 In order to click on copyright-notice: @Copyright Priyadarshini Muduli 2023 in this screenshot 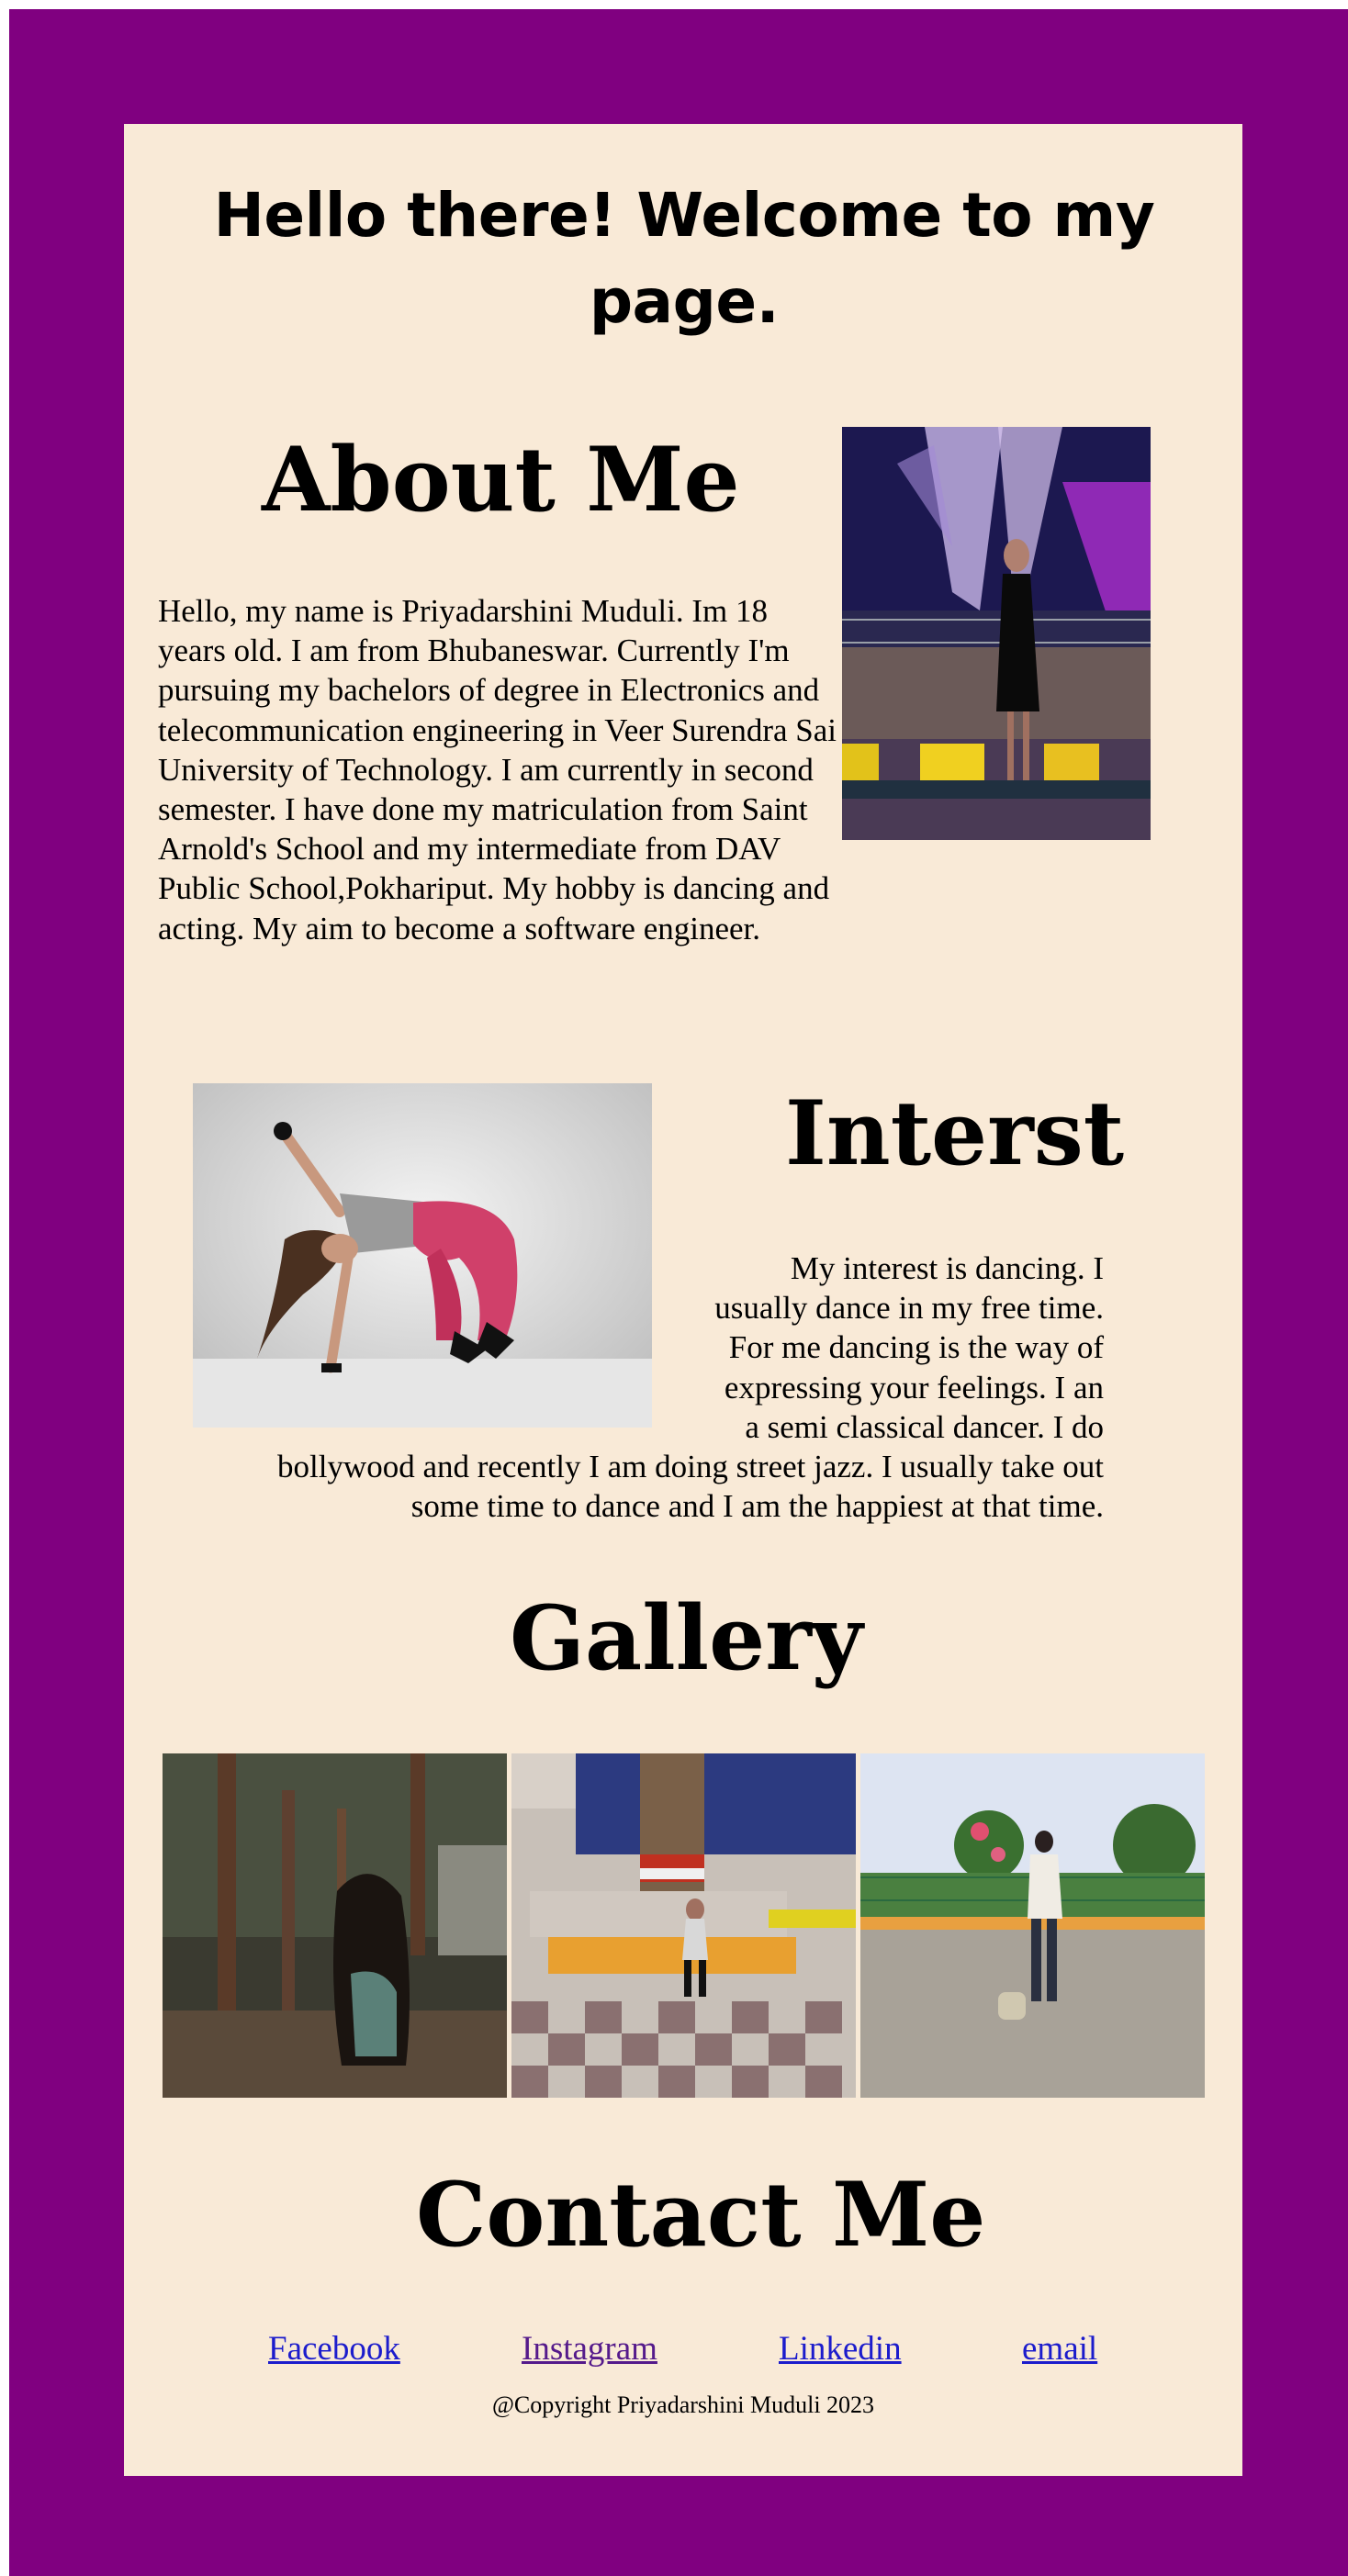, I will do `click(683, 2404)`.